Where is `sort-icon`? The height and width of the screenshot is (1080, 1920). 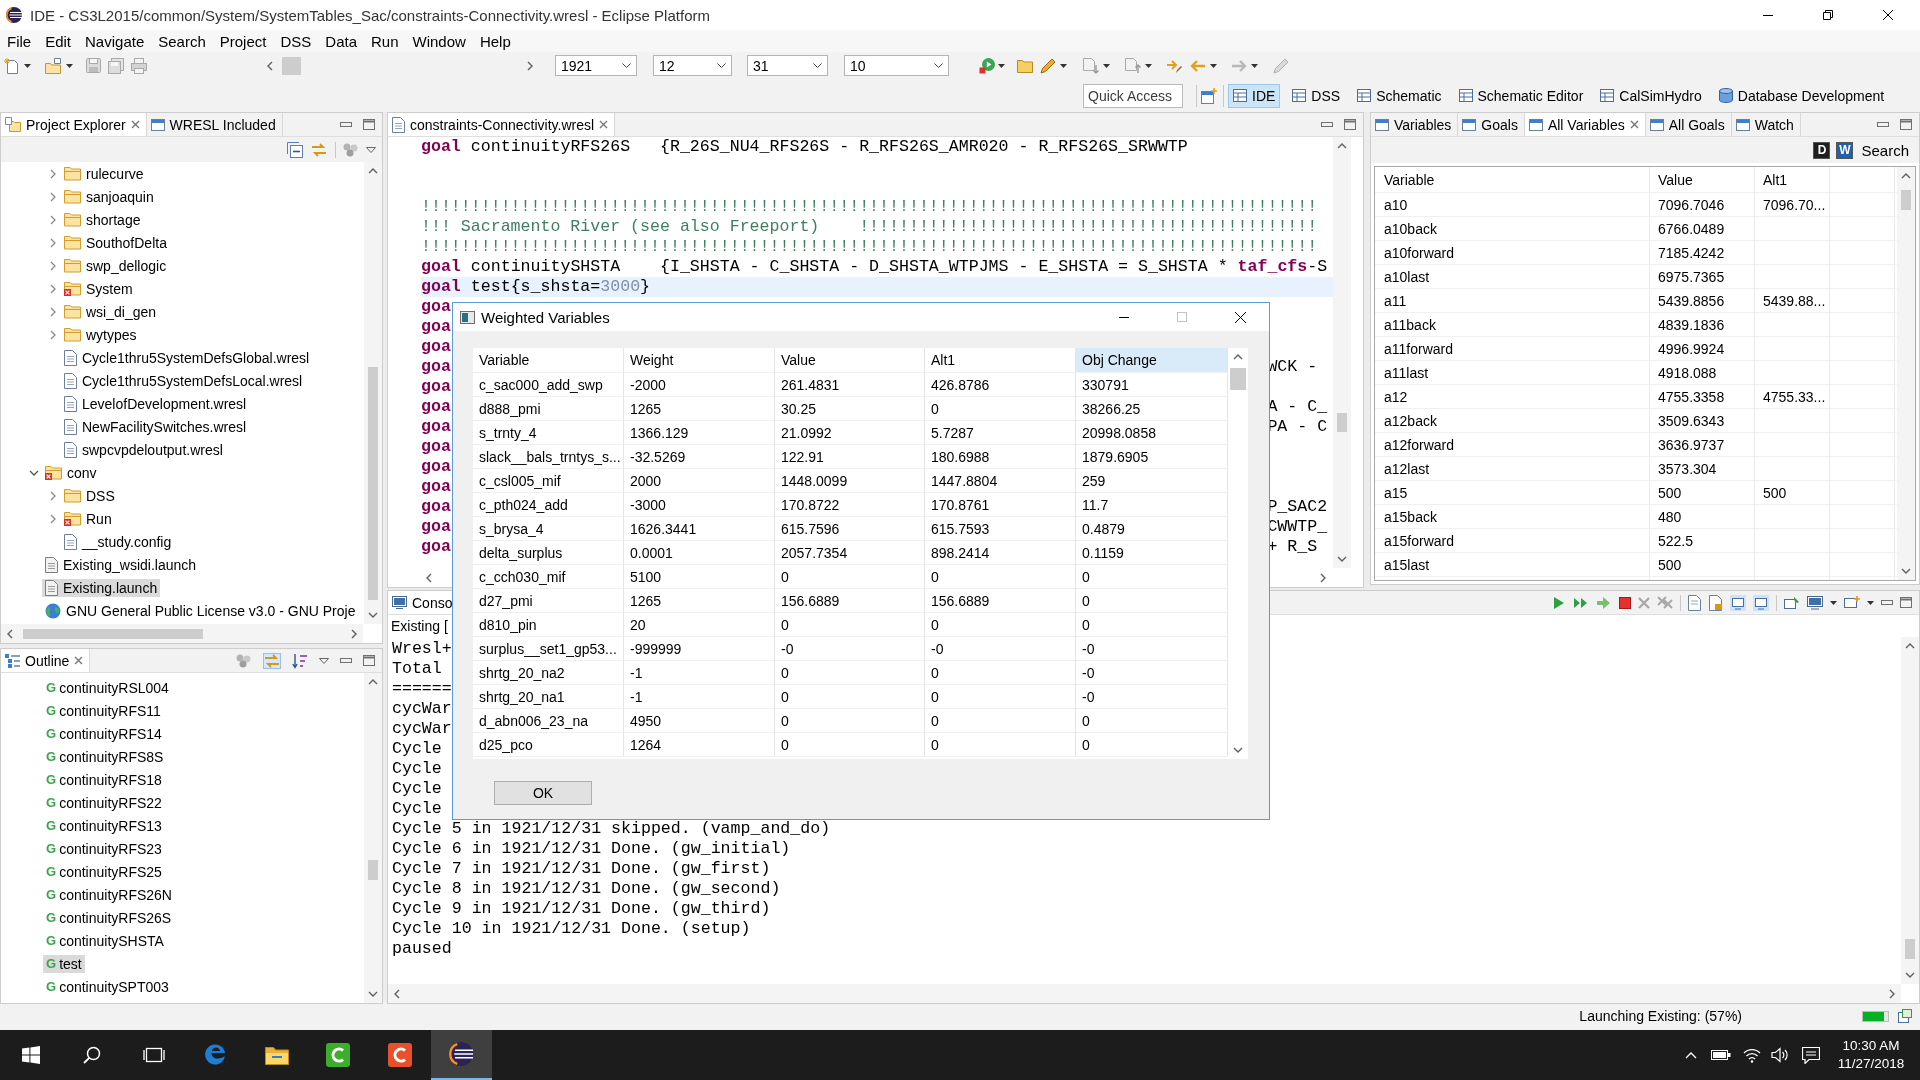 sort-icon is located at coordinates (300, 660).